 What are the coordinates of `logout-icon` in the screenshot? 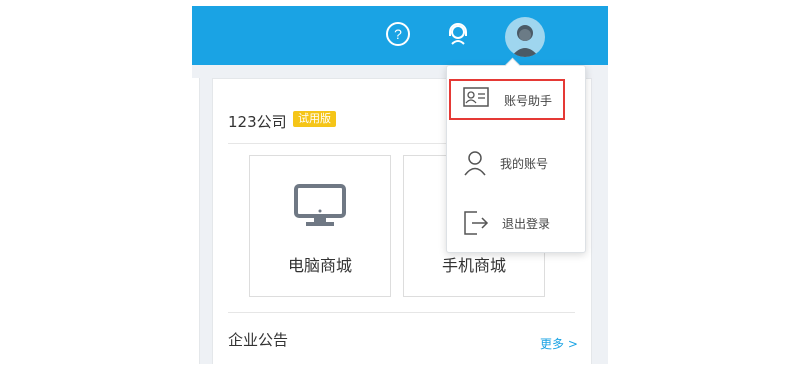 It's located at (476, 225).